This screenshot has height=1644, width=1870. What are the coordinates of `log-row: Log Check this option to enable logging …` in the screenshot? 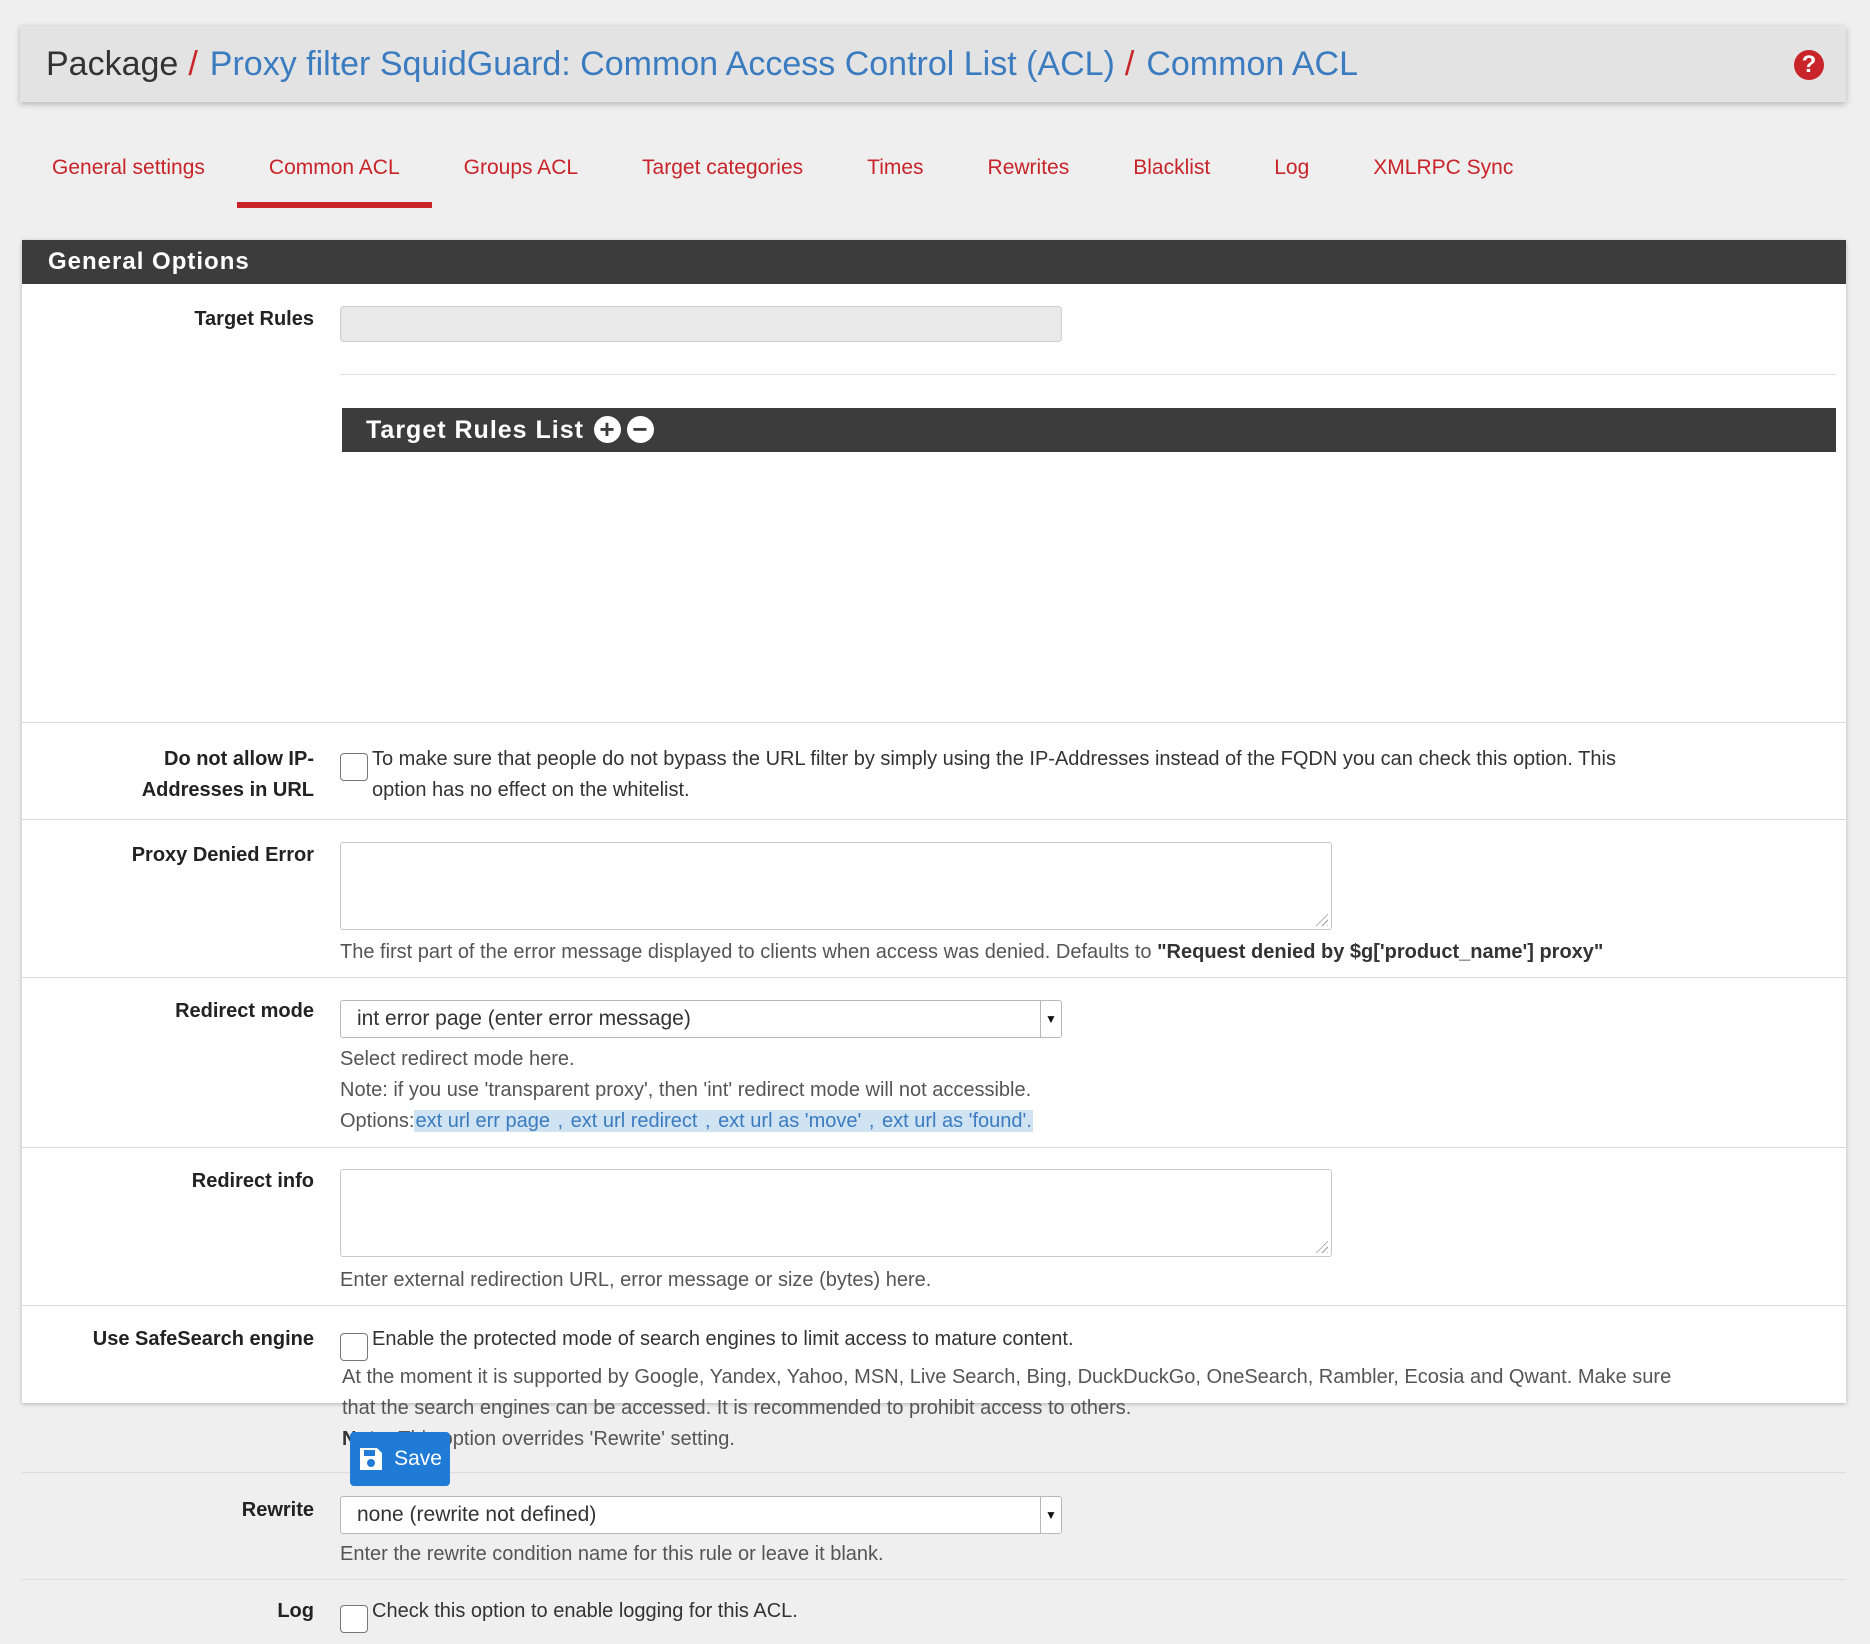 It's located at (934, 1611).